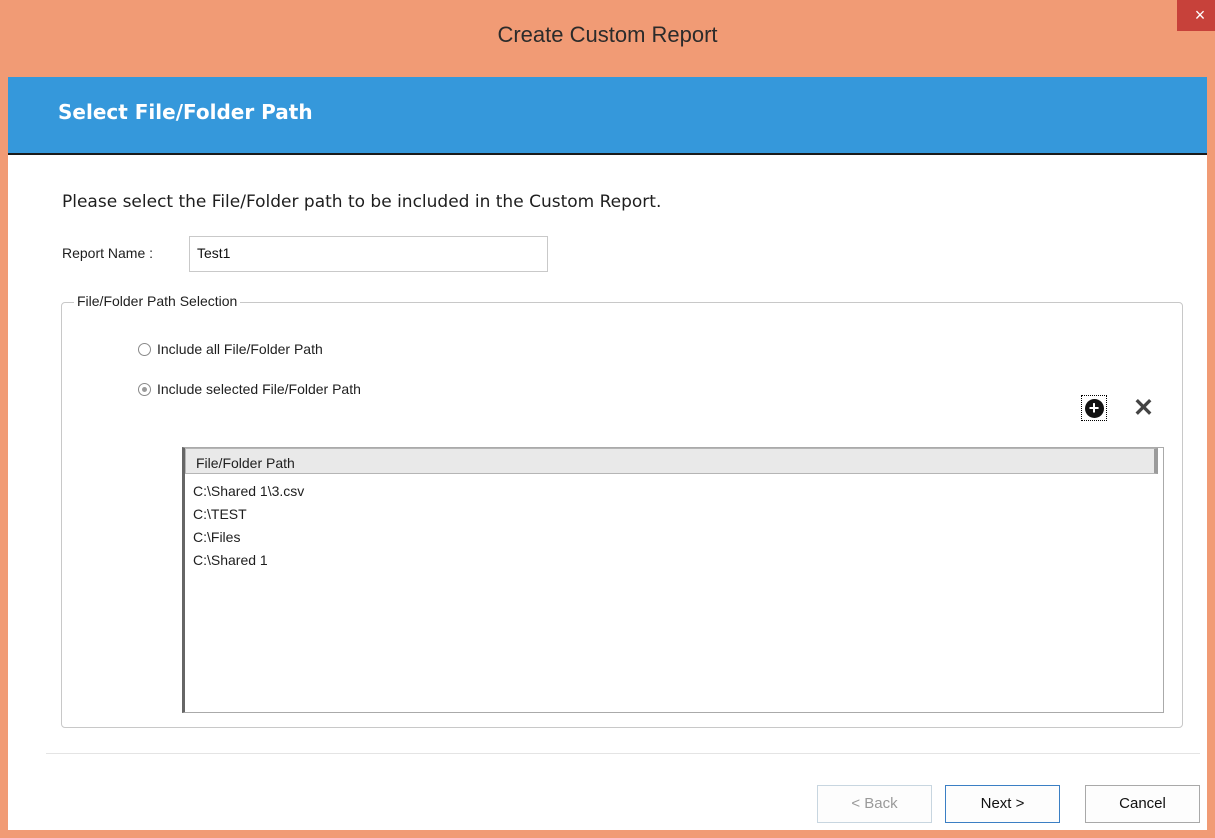  What do you see at coordinates (144, 349) in the screenshot?
I see `include-all-radio` at bounding box center [144, 349].